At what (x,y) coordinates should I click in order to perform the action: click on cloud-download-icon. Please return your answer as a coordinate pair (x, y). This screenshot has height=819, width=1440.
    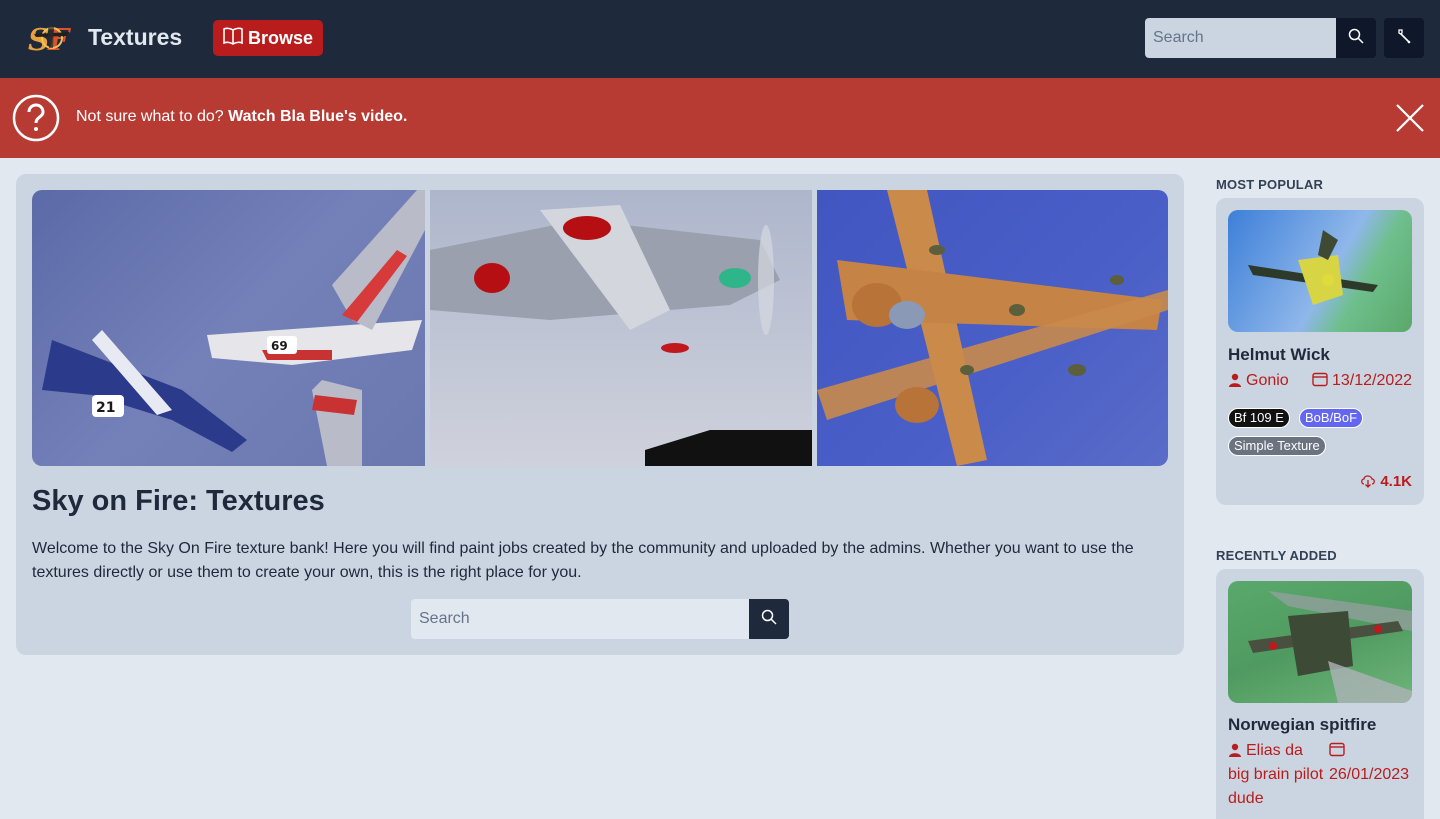
    Looking at the image, I should click on (1368, 481).